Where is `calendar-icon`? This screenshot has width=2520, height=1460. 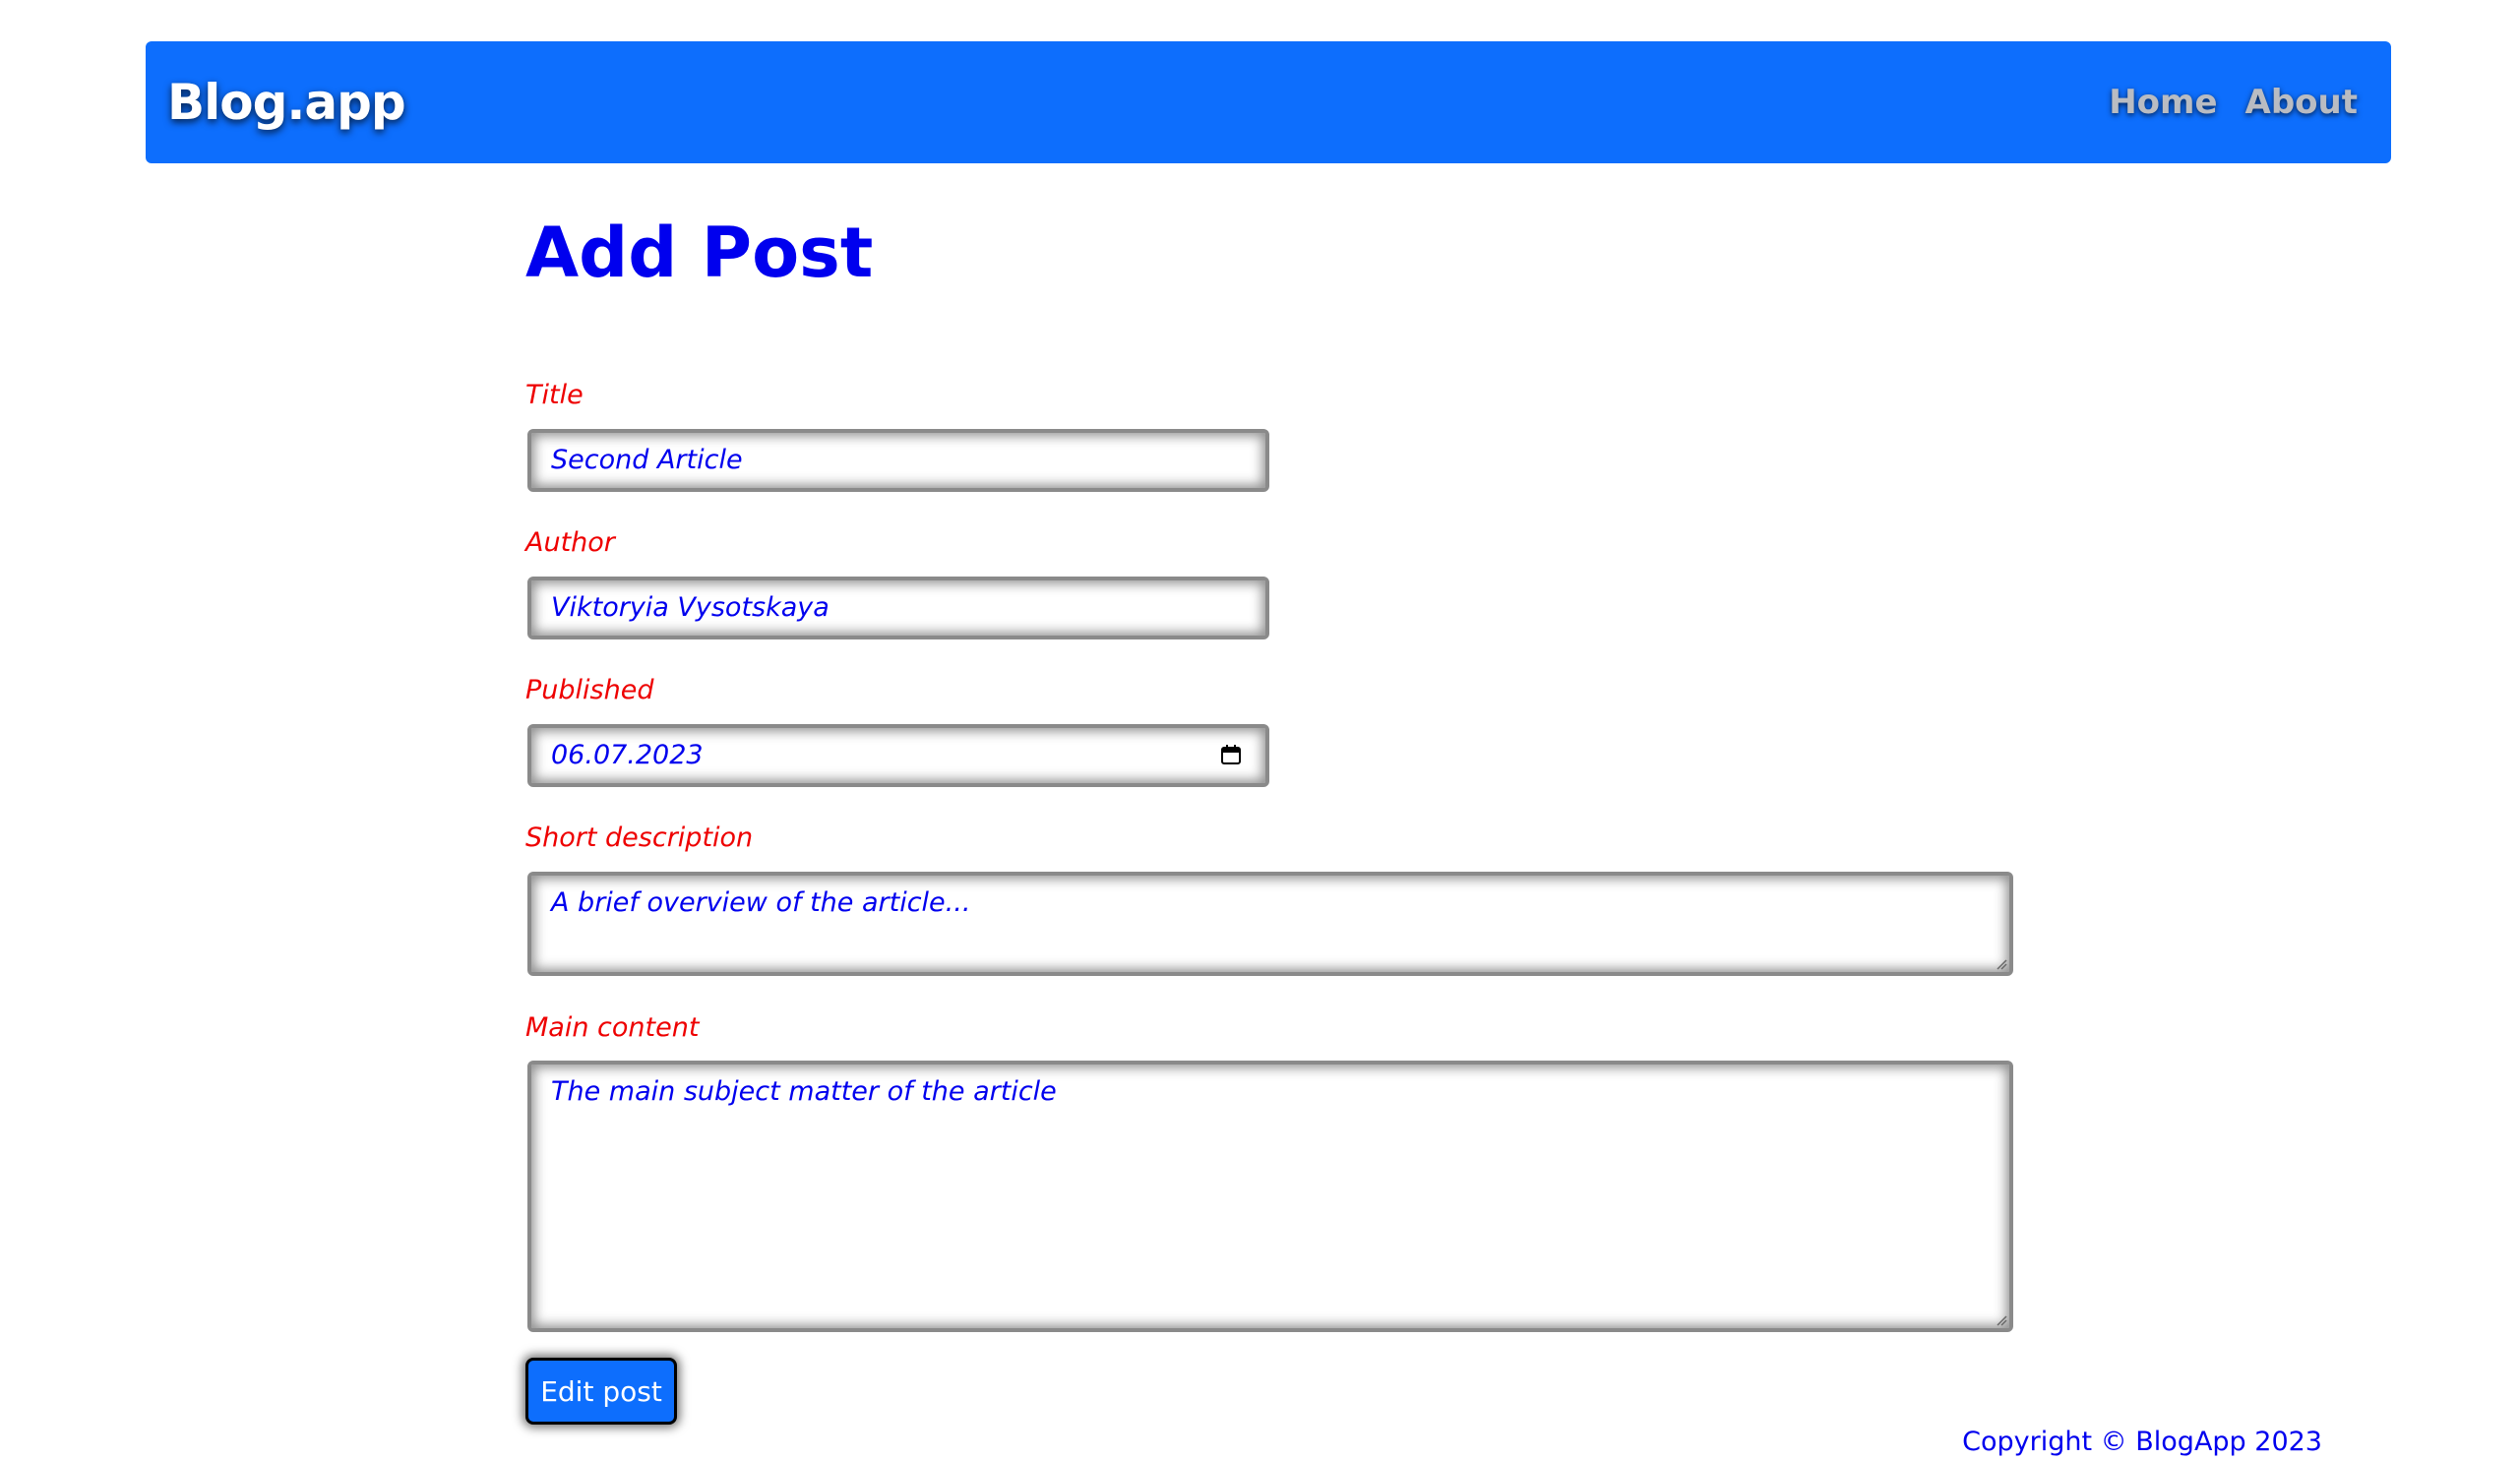
calendar-icon is located at coordinates (1231, 754).